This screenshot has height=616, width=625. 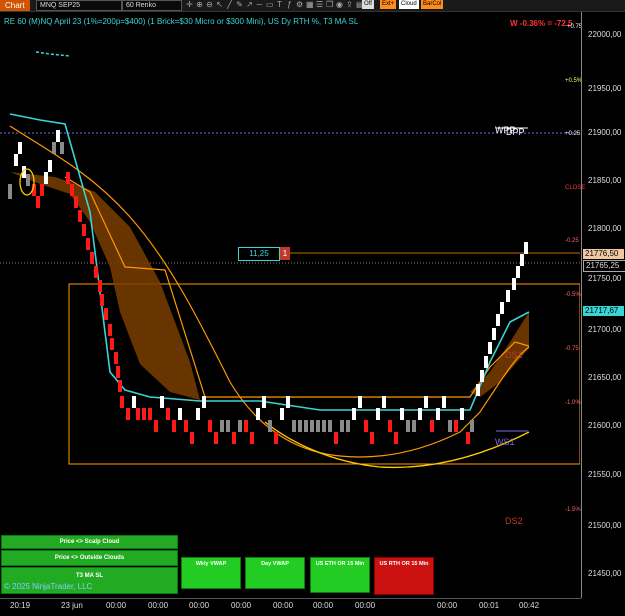 I want to click on horizontal-line-icon: ─, so click(x=259, y=4).